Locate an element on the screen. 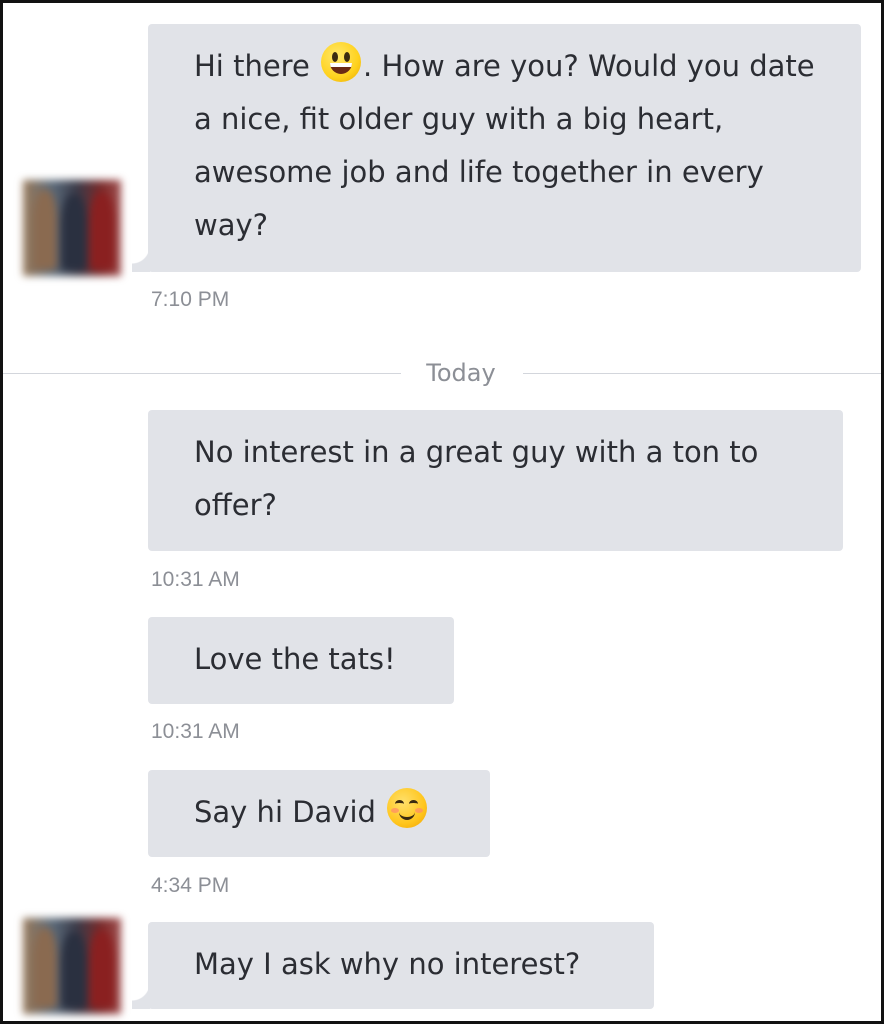 This screenshot has width=884, height=1024. smiling-face-icon is located at coordinates (407, 808).